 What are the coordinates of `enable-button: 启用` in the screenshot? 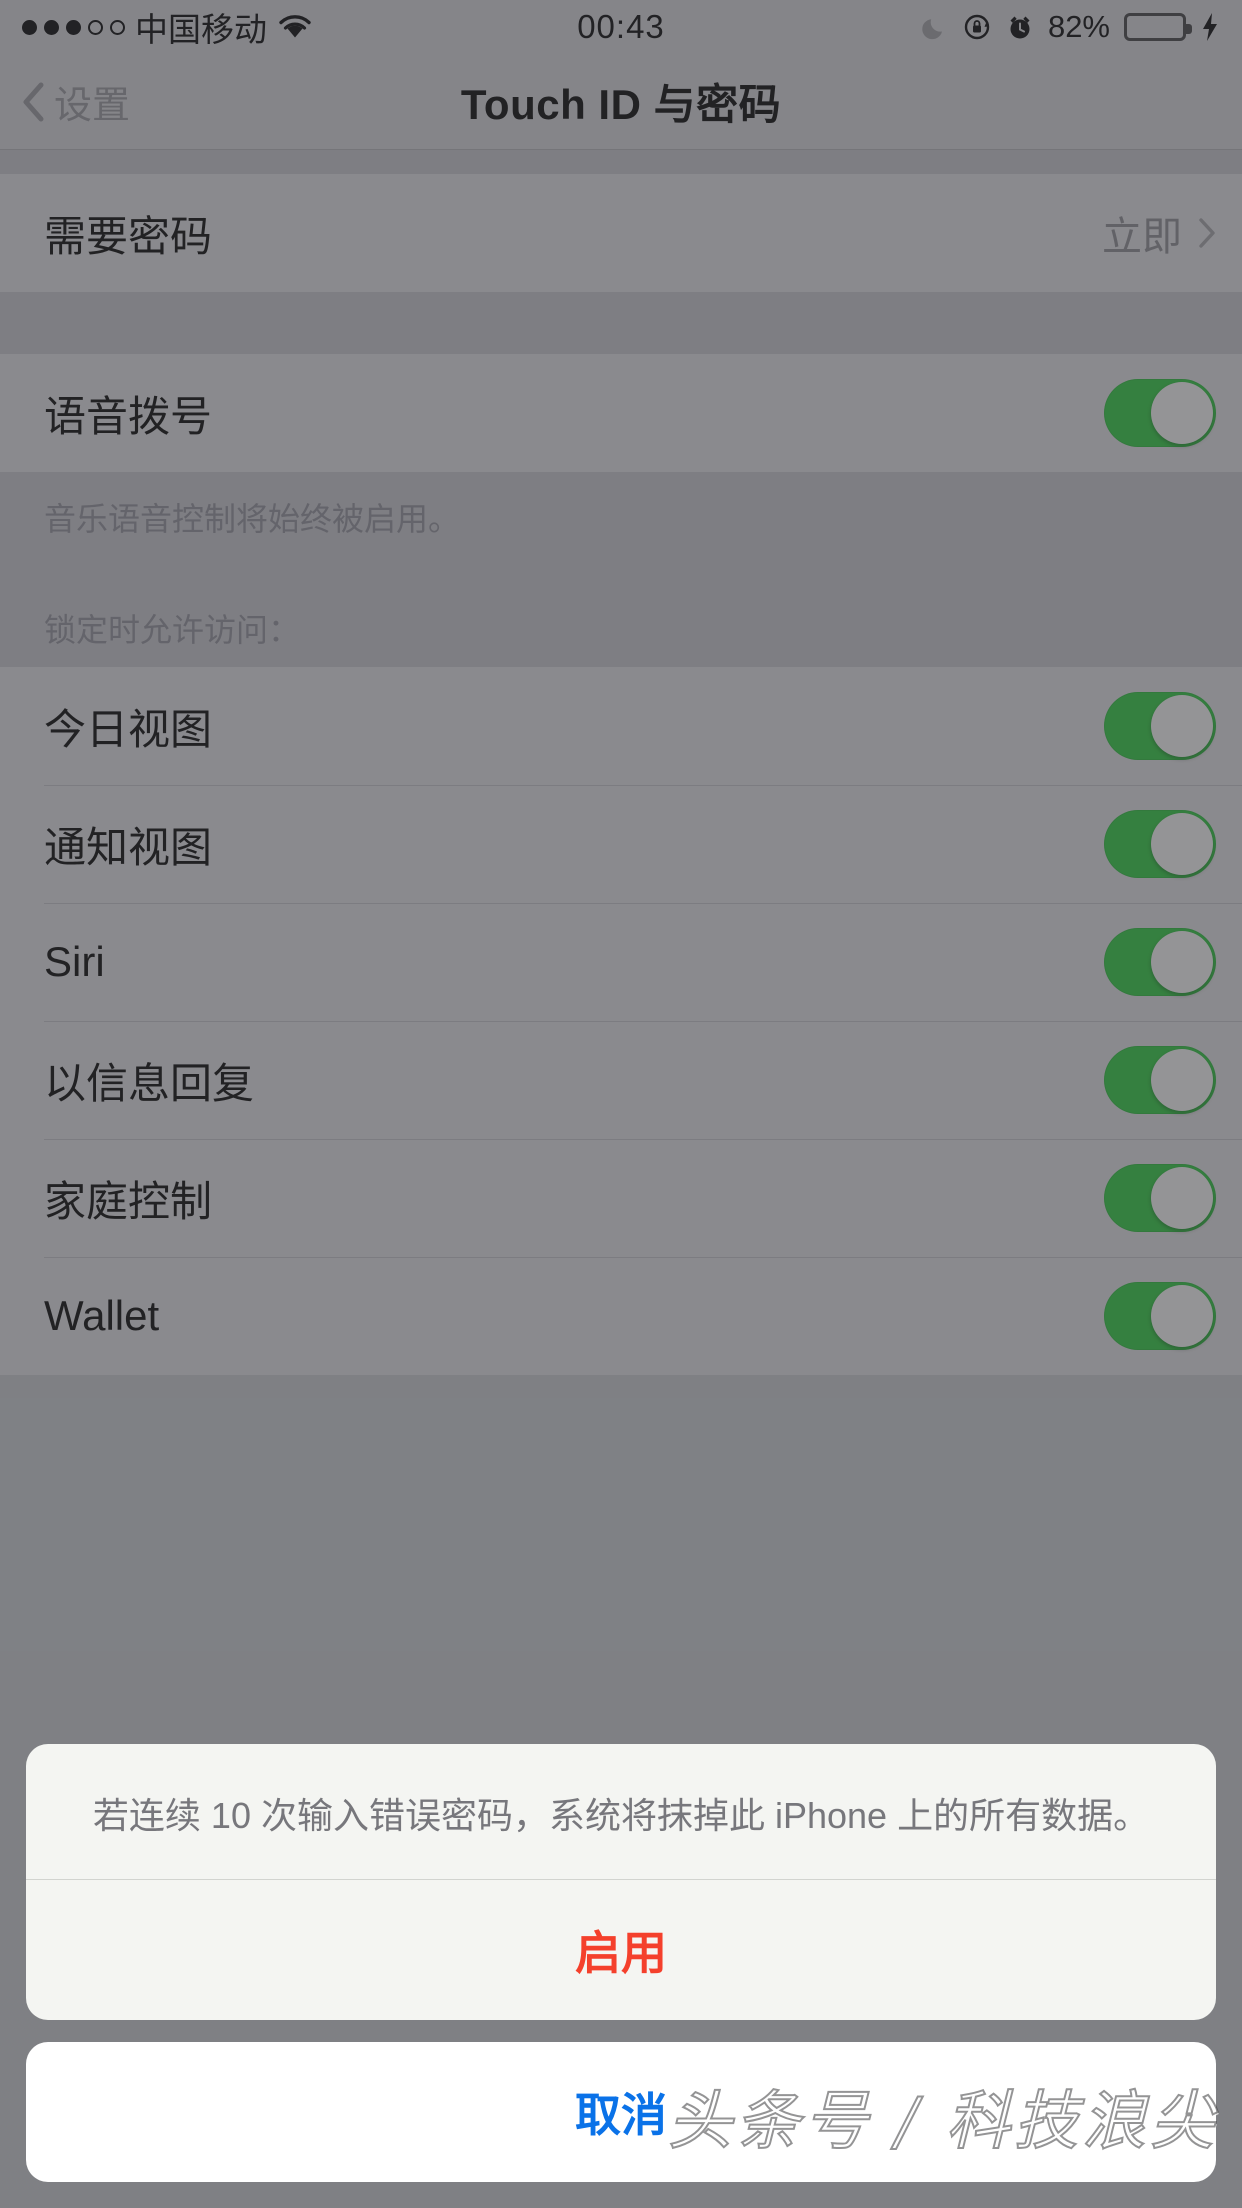 It's located at (621, 1950).